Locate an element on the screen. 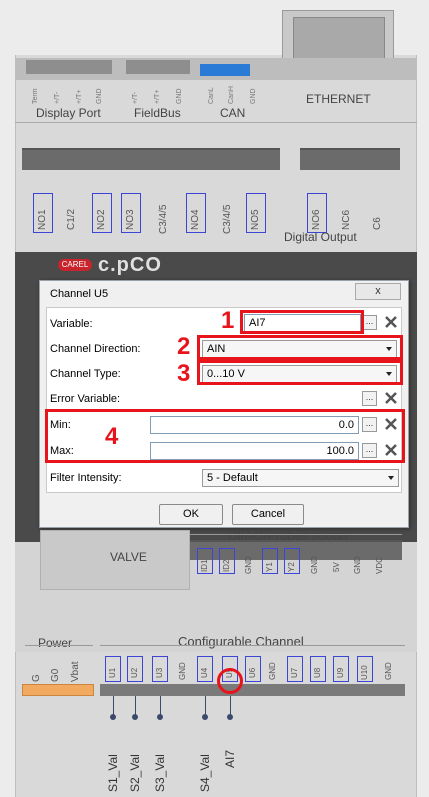 Image resolution: width=429 pixels, height=797 pixels. pin-label: U2 is located at coordinates (134, 672).